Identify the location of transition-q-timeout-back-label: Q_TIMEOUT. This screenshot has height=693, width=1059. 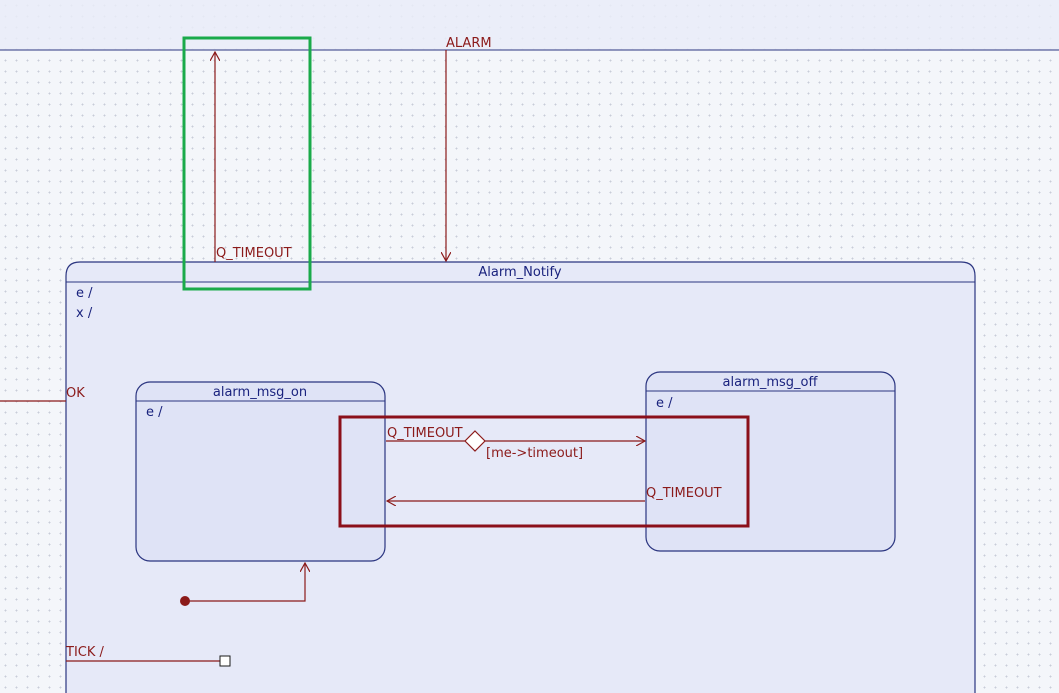
(684, 493).